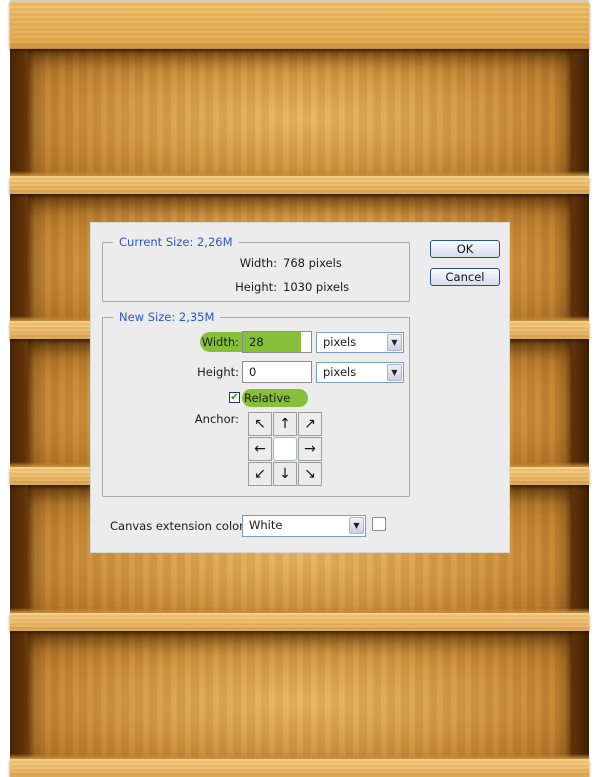 Image resolution: width=600 pixels, height=777 pixels. What do you see at coordinates (310, 474) in the screenshot?
I see `anchor-bottom-right: ↘` at bounding box center [310, 474].